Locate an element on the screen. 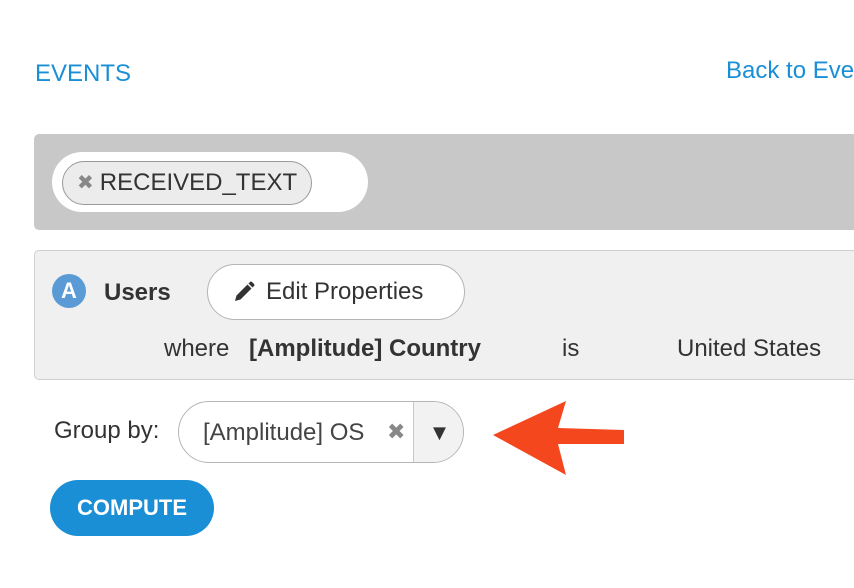 Image resolution: width=854 pixels, height=588 pixels. clear-group-by-icon: ✖ is located at coordinates (396, 432).